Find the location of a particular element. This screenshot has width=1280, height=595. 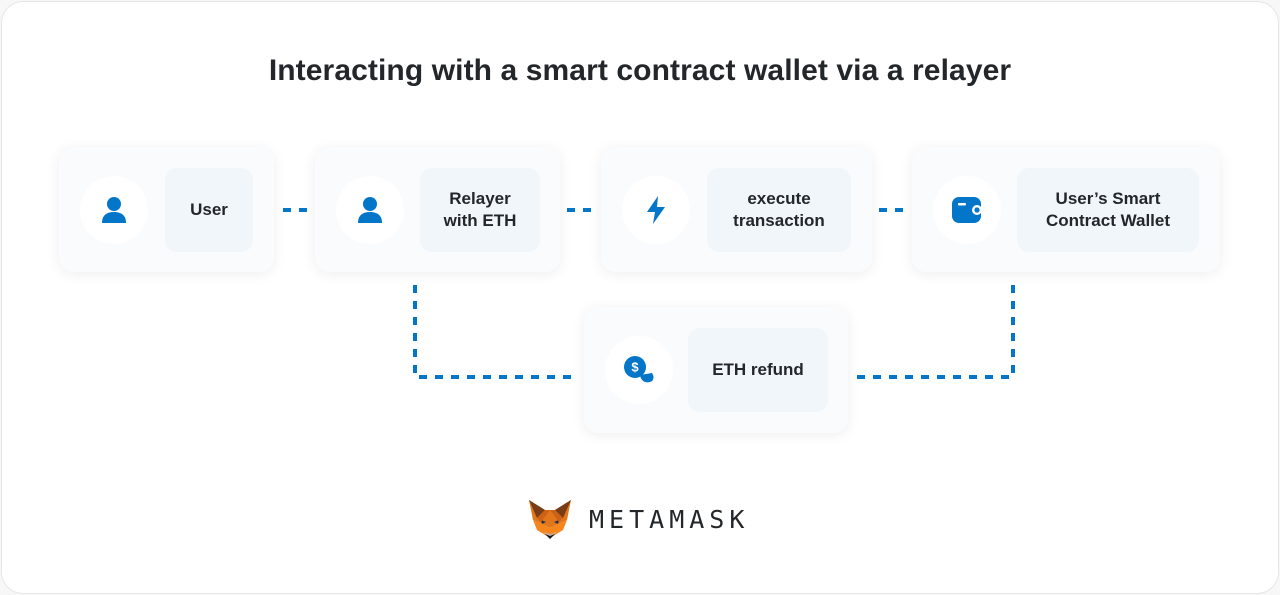

node-label: User’s Smart Contract Wallet is located at coordinates (1108, 210).